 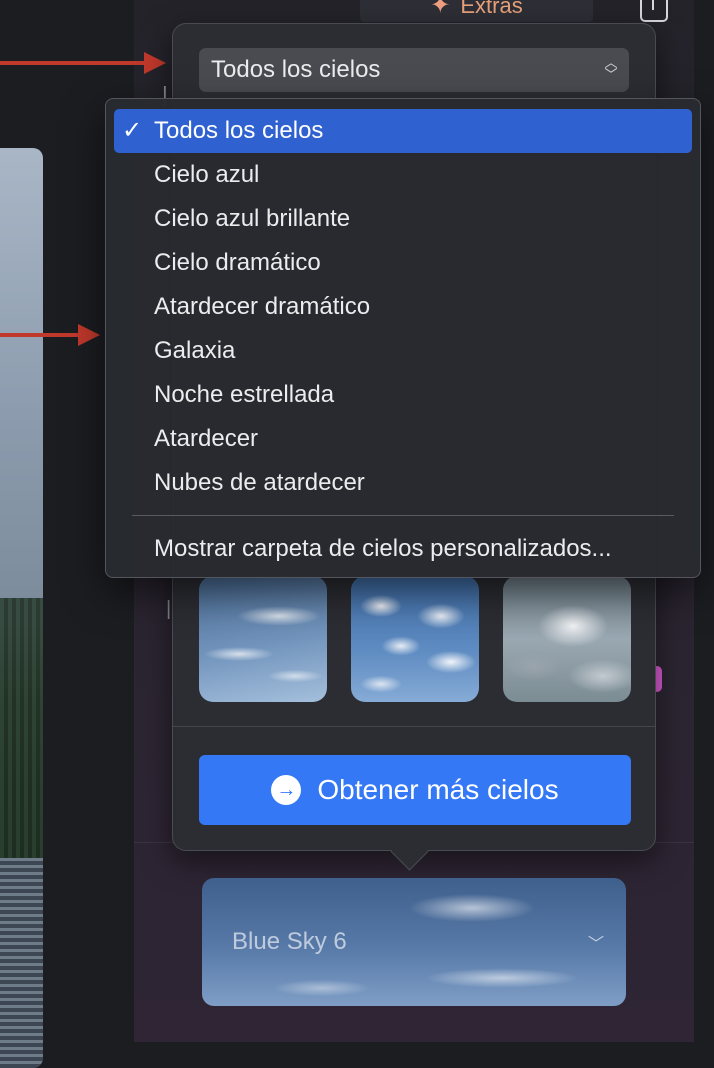 I want to click on menu-item-label: Todos los cielos, so click(x=239, y=130).